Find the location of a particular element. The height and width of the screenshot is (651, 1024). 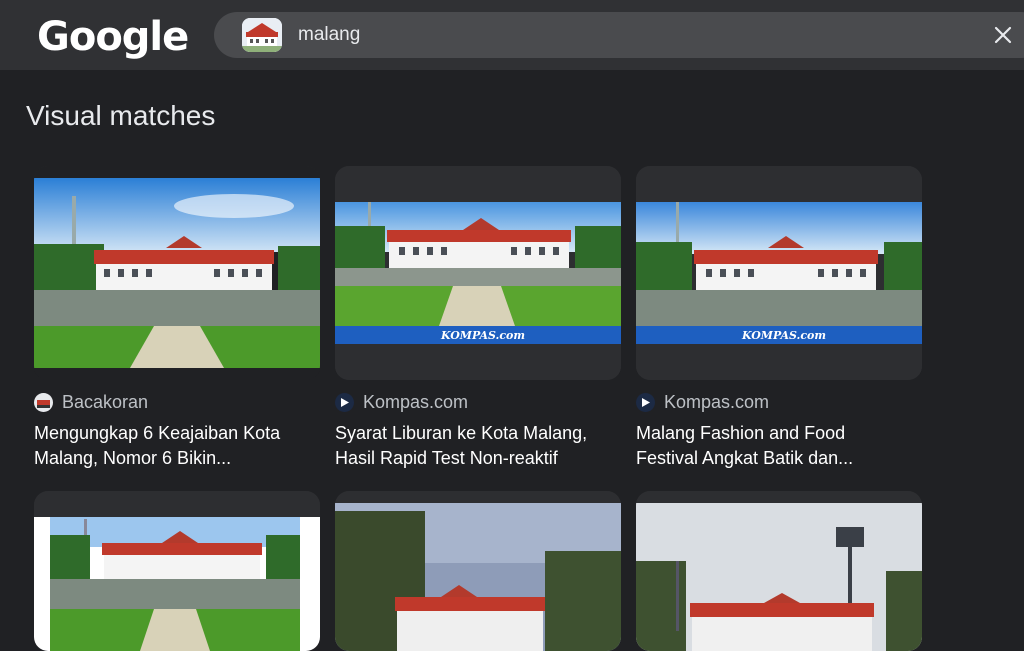

query-image-thumbnail is located at coordinates (262, 35).